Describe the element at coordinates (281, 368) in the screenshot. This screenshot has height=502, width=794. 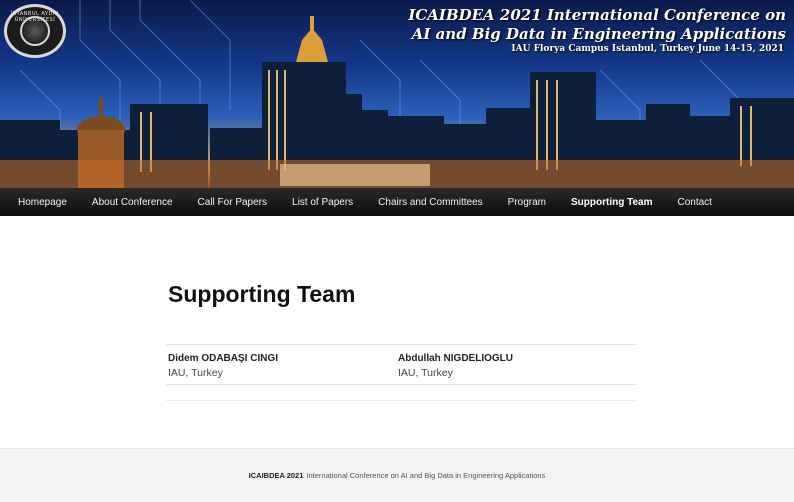
I see `team-member: Didem ODABAŞI CINGI IAU, Turkey` at that location.